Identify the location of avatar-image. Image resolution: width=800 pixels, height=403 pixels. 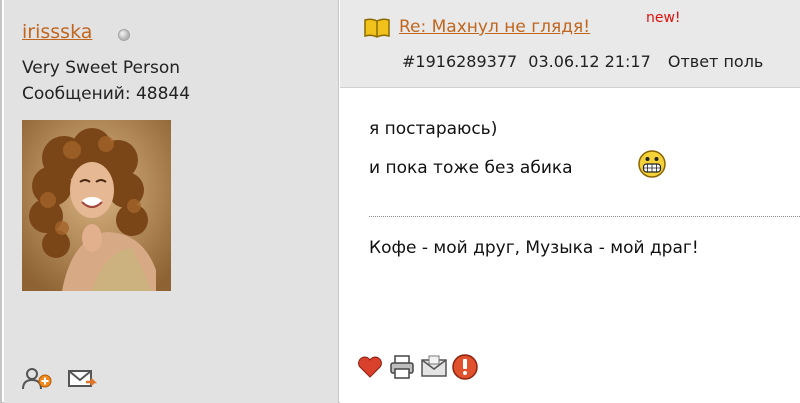
(96, 205).